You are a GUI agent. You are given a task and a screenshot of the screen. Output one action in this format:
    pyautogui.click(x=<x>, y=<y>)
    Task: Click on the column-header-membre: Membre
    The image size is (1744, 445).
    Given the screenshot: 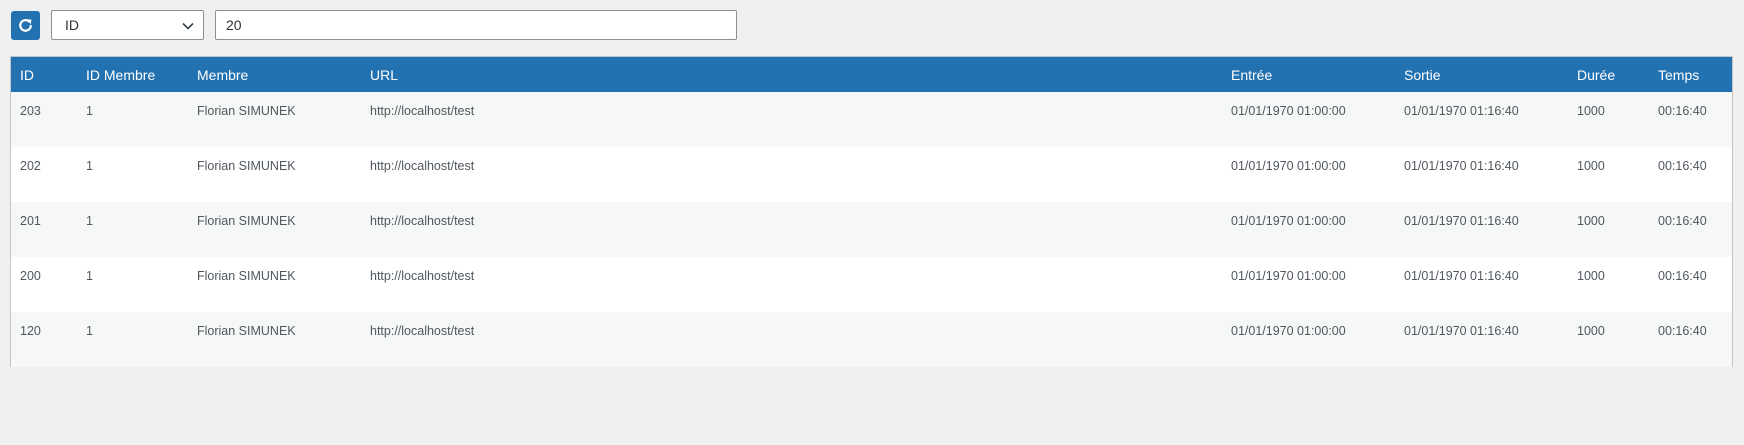 What is the action you would take?
    pyautogui.click(x=274, y=74)
    